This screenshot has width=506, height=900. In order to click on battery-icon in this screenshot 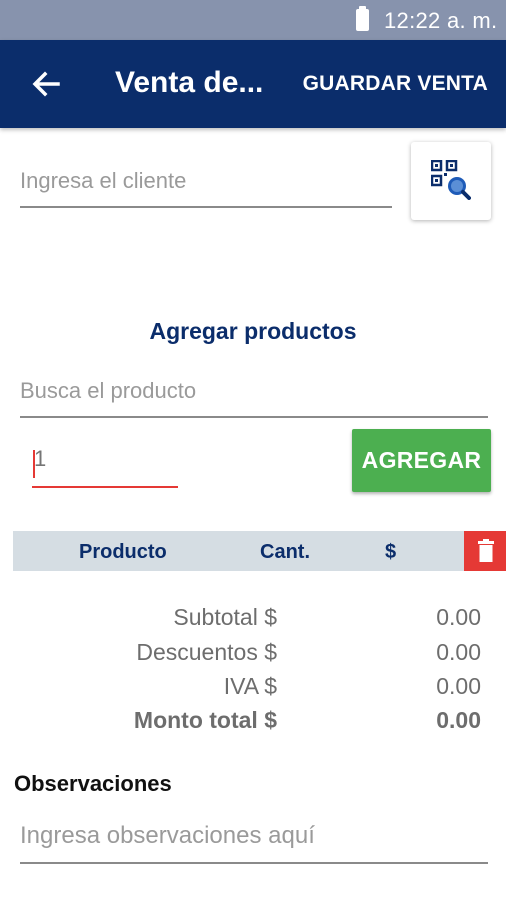, I will do `click(362, 18)`.